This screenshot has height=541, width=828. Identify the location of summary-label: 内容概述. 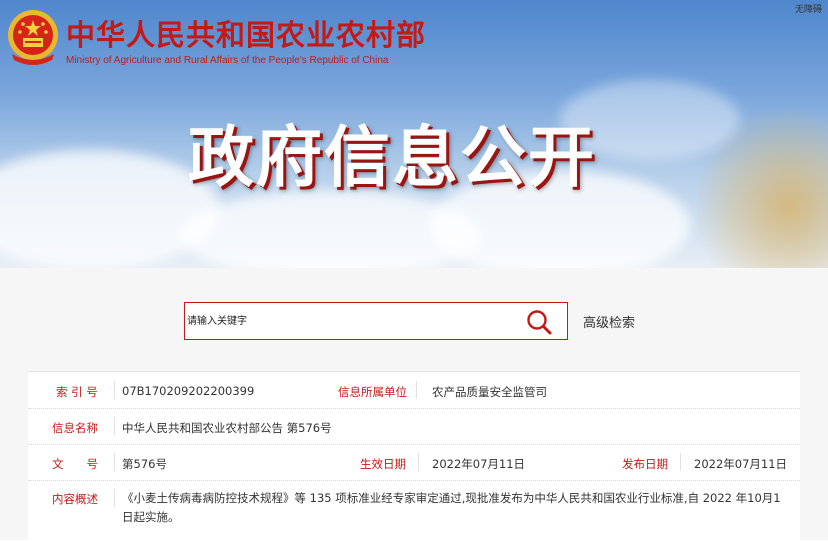
(75, 499).